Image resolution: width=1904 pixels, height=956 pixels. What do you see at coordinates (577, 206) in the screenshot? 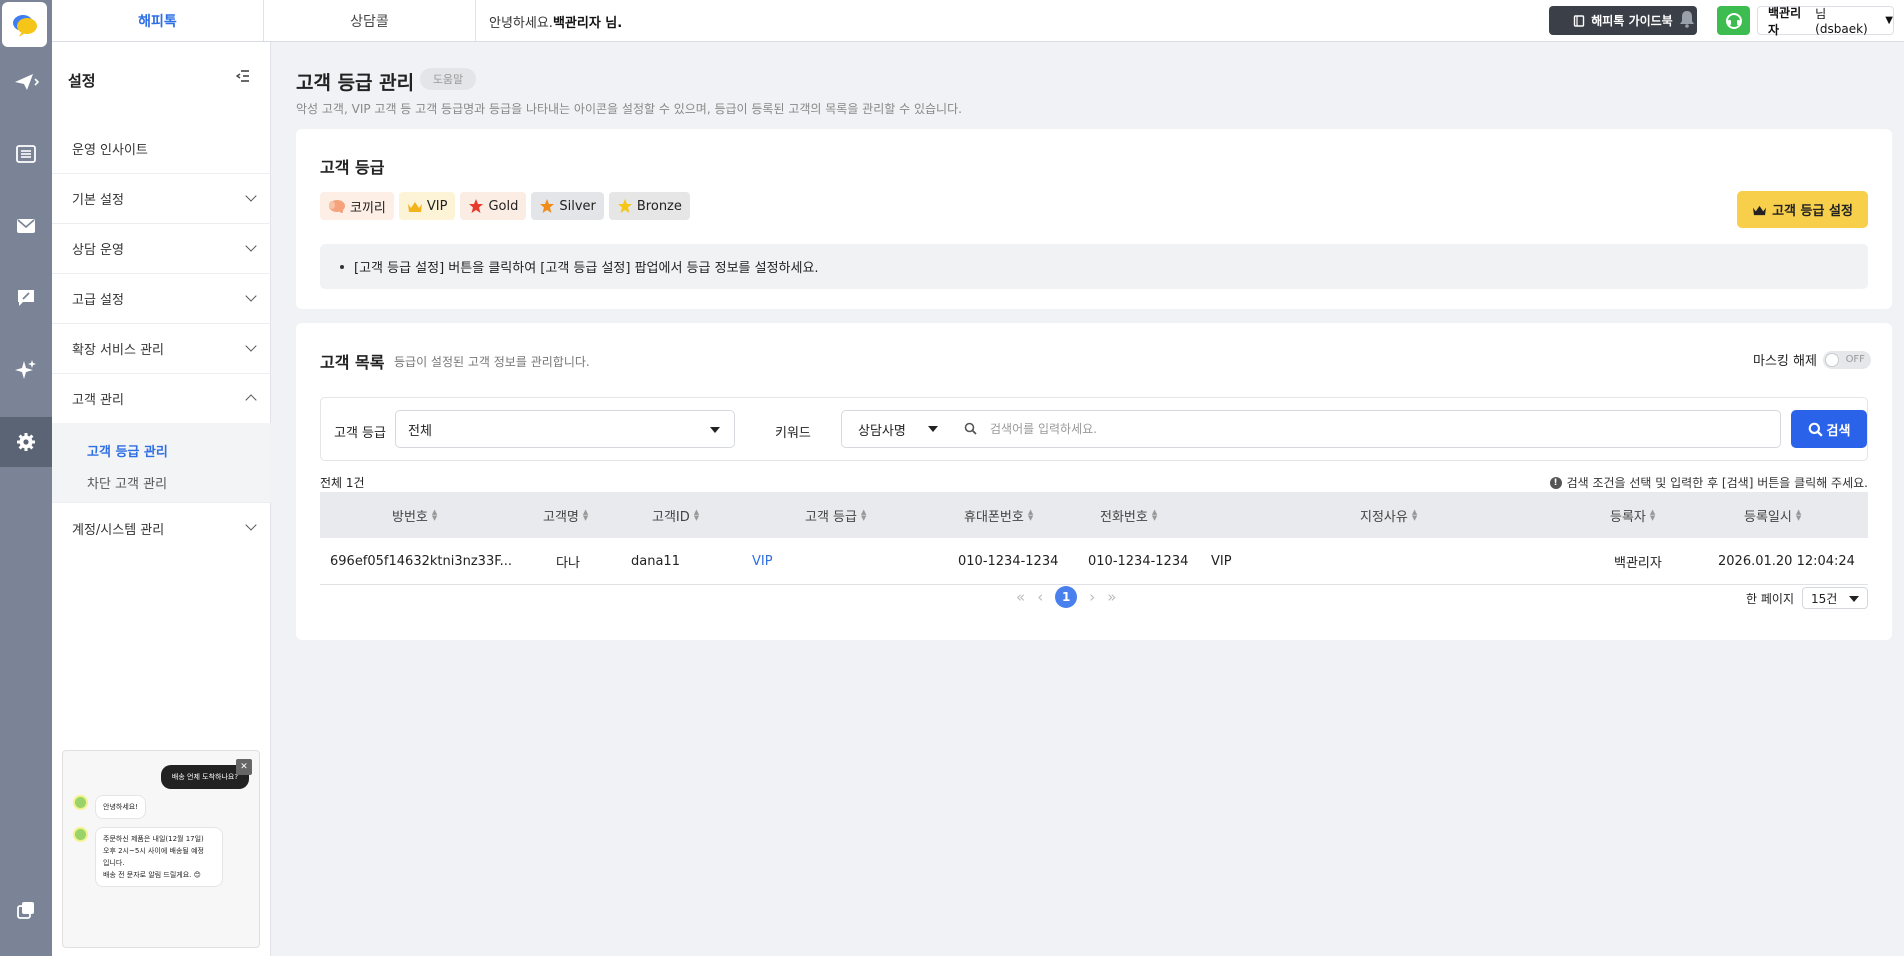
I see `grade-chip-label: Silver` at bounding box center [577, 206].